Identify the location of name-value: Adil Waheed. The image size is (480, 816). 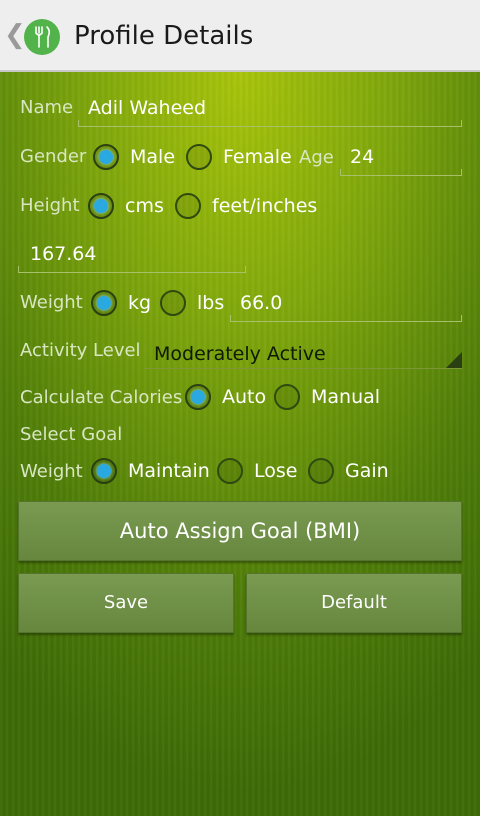
(147, 108).